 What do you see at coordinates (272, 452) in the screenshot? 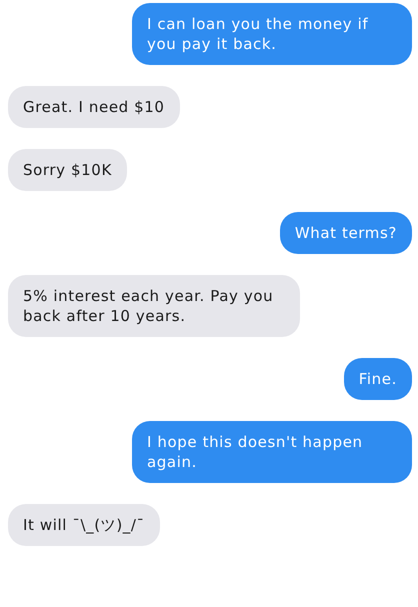
I see `message-bubble: I hope this doesn't happen again.` at bounding box center [272, 452].